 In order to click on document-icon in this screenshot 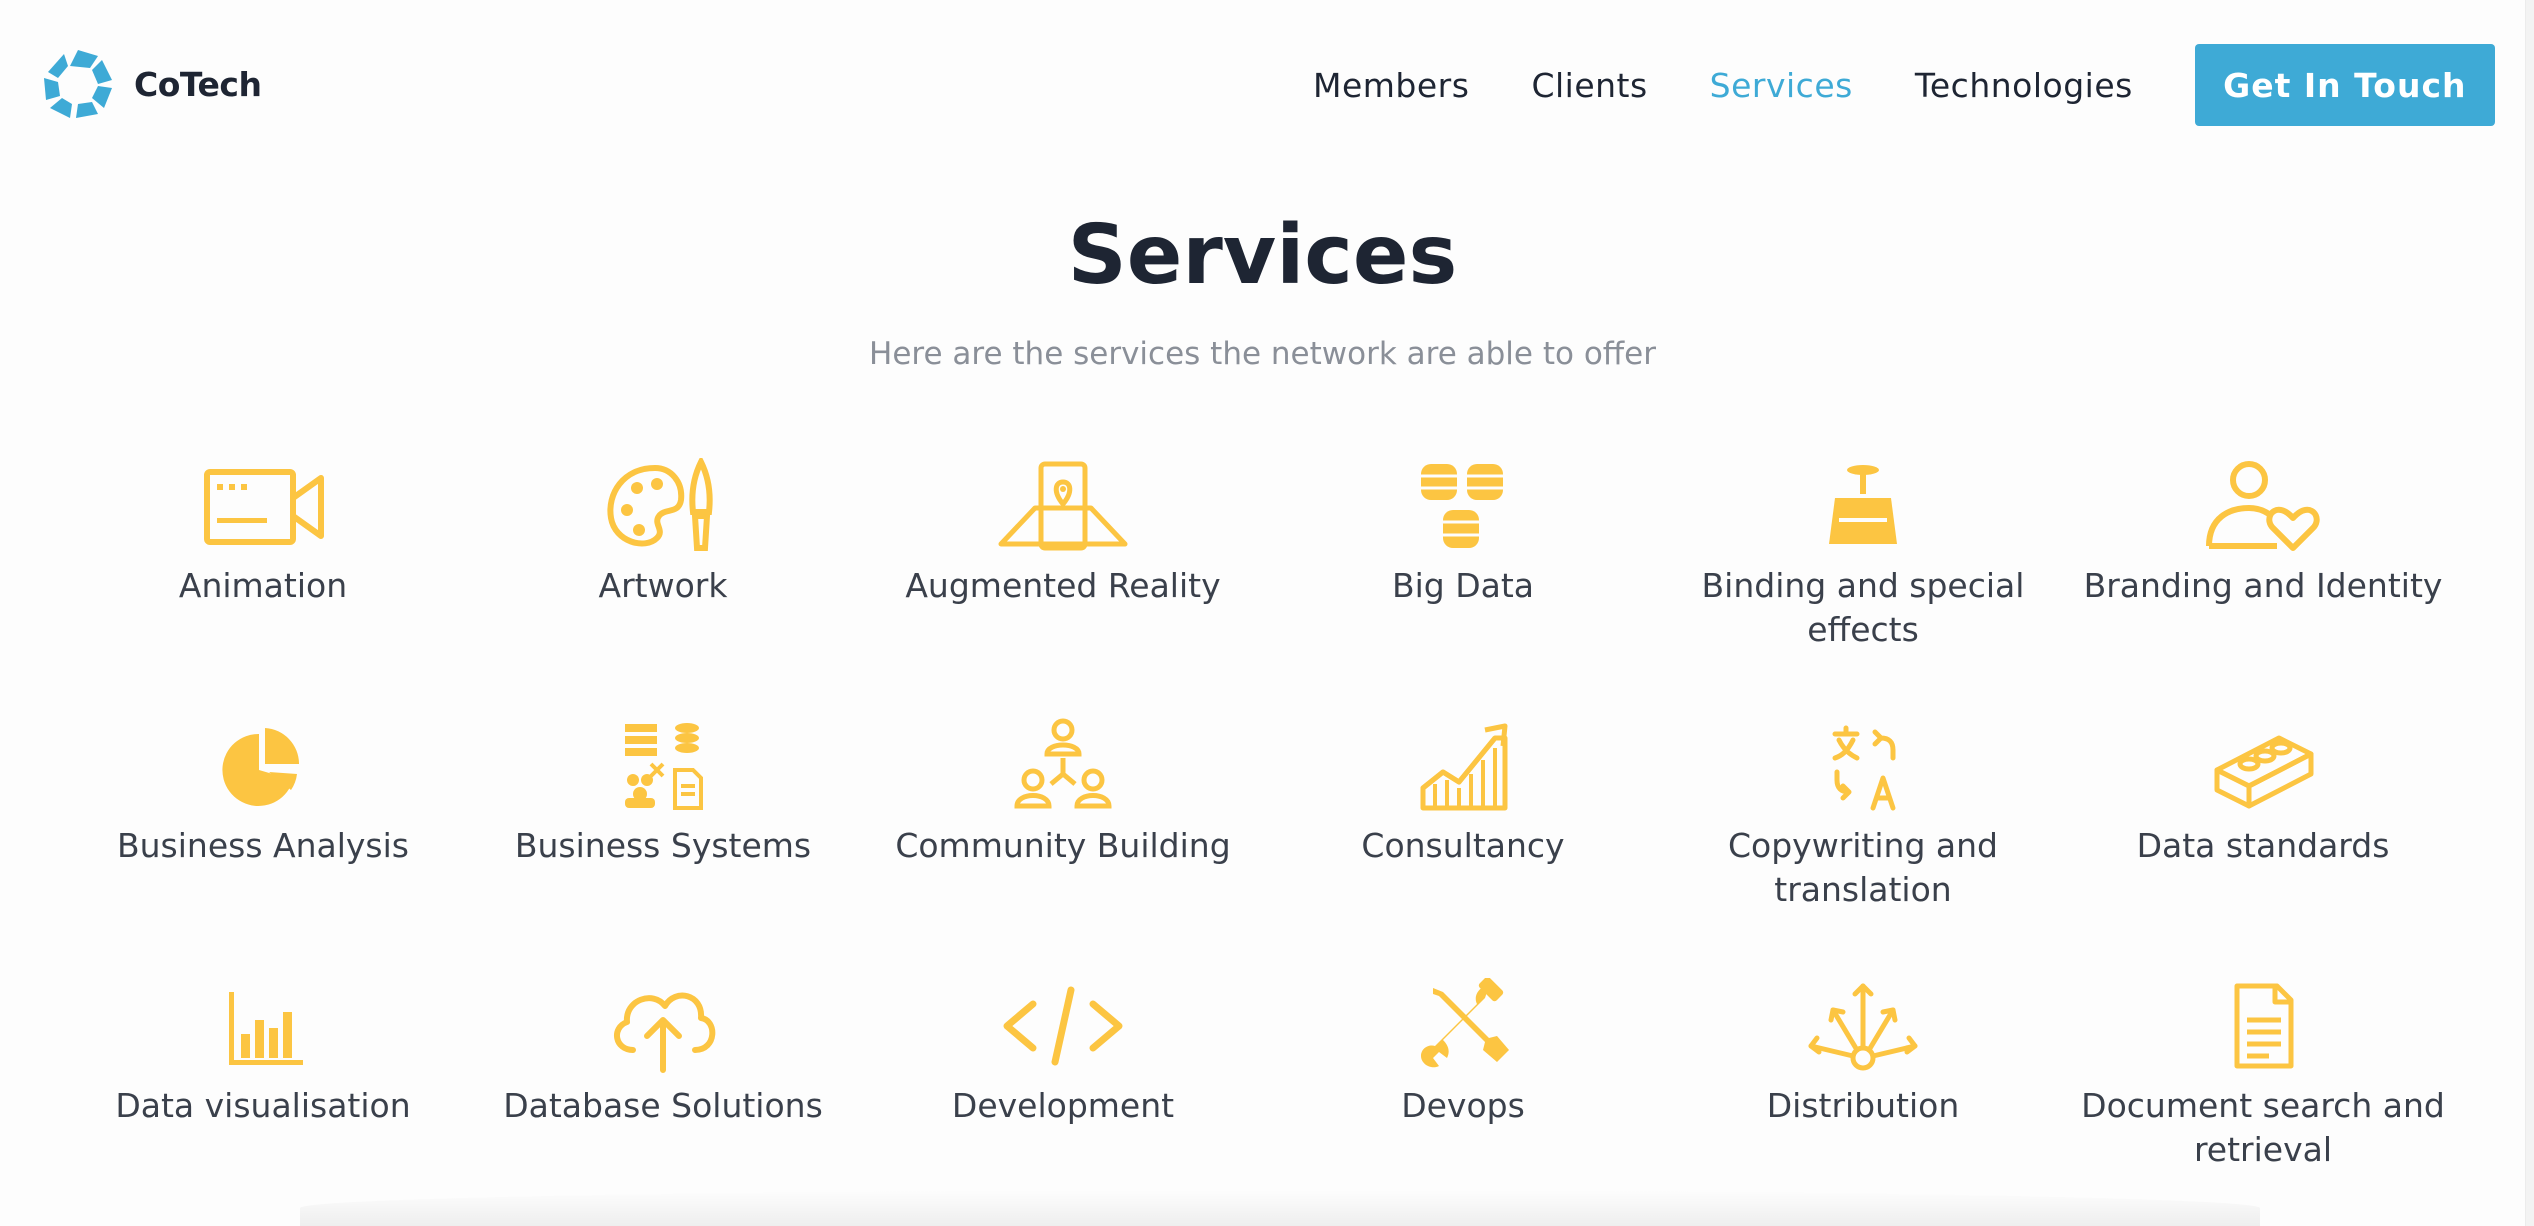, I will do `click(2264, 1026)`.